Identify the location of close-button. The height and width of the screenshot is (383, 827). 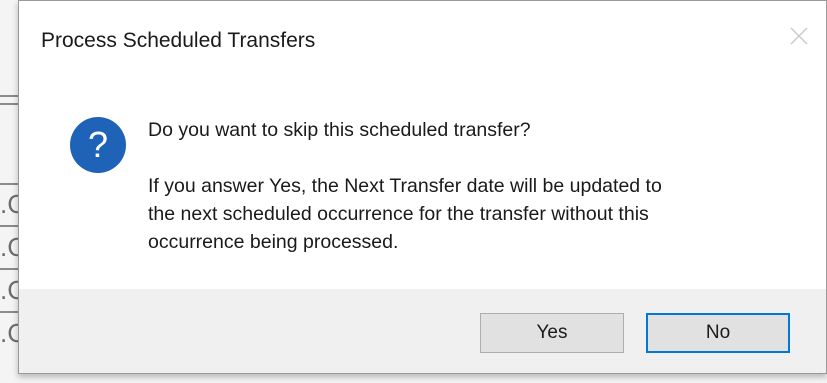
(799, 36).